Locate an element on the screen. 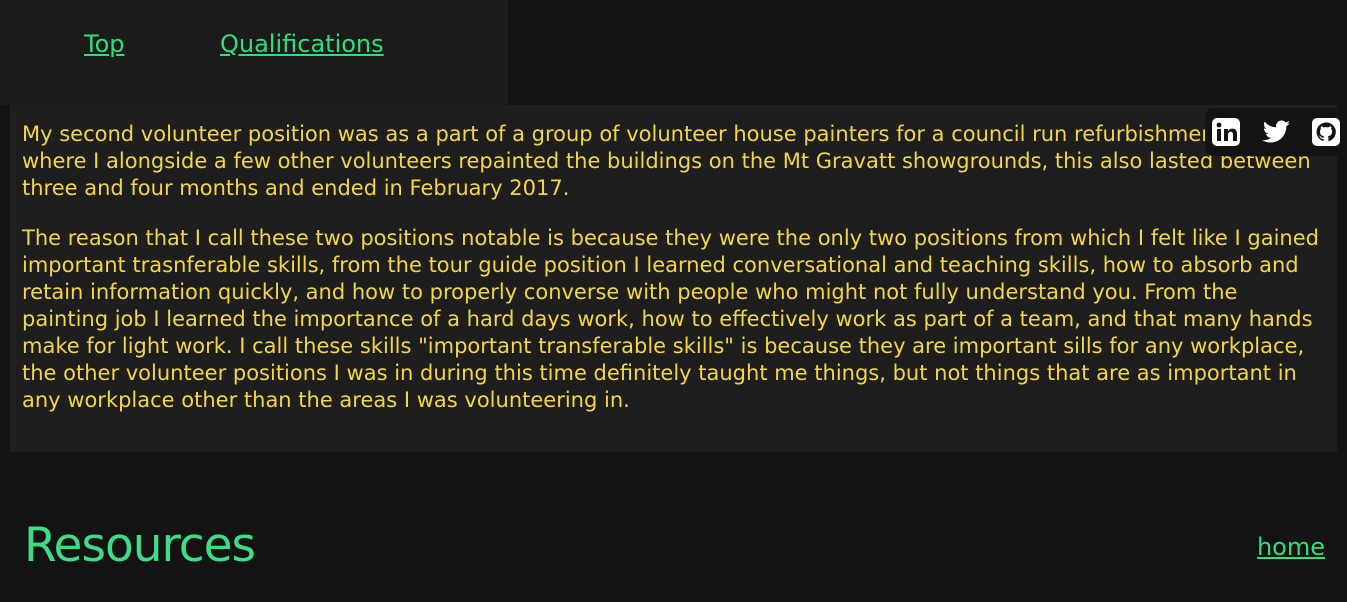 The width and height of the screenshot is (1347, 602). resources-heading: Resources is located at coordinates (140, 545).